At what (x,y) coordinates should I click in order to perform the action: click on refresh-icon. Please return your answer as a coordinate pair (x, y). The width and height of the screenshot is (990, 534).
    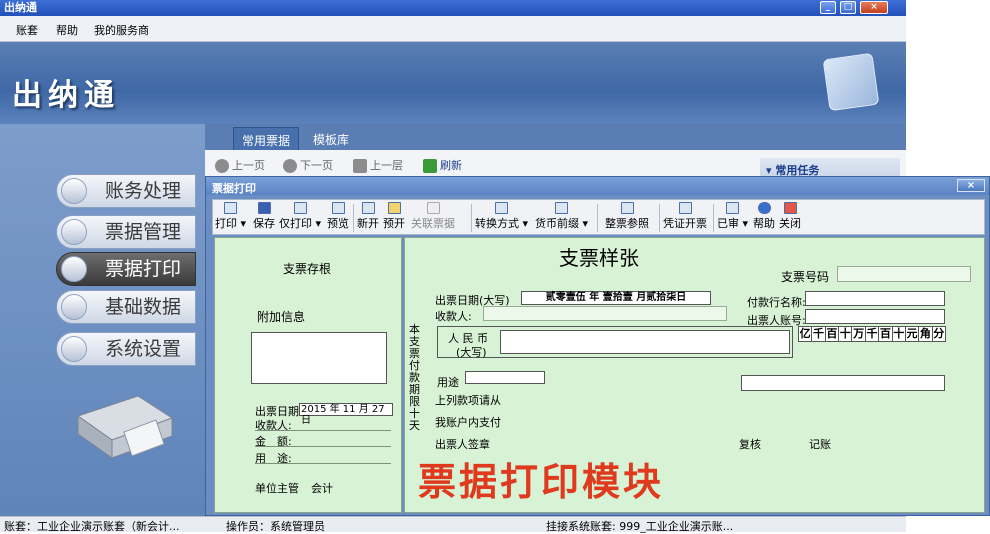
    Looking at the image, I should click on (430, 166).